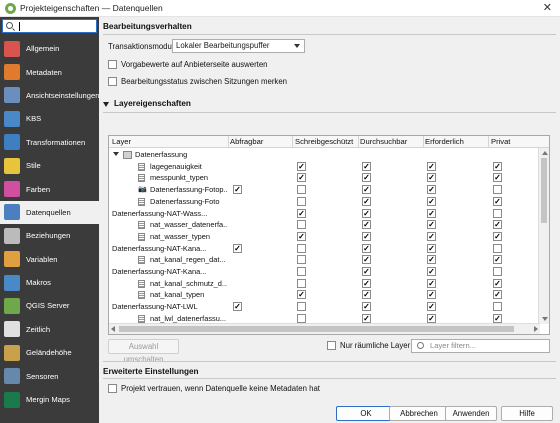  What do you see at coordinates (366, 413) in the screenshot?
I see `ok-button: OK` at bounding box center [366, 413].